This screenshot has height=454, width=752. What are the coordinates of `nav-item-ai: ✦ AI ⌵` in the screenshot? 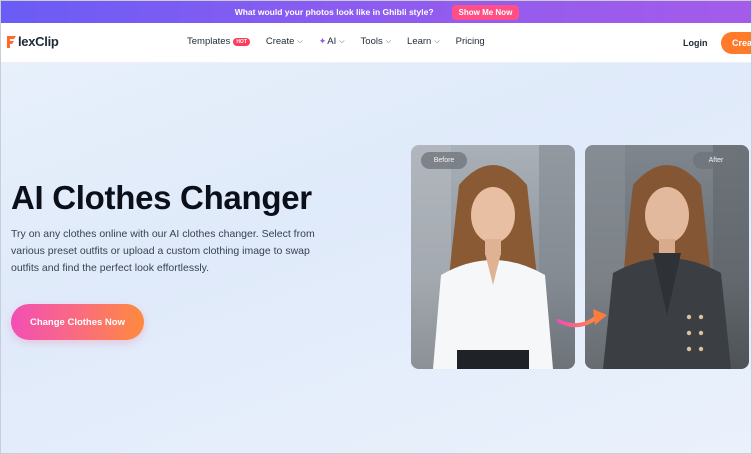 It's located at (332, 41).